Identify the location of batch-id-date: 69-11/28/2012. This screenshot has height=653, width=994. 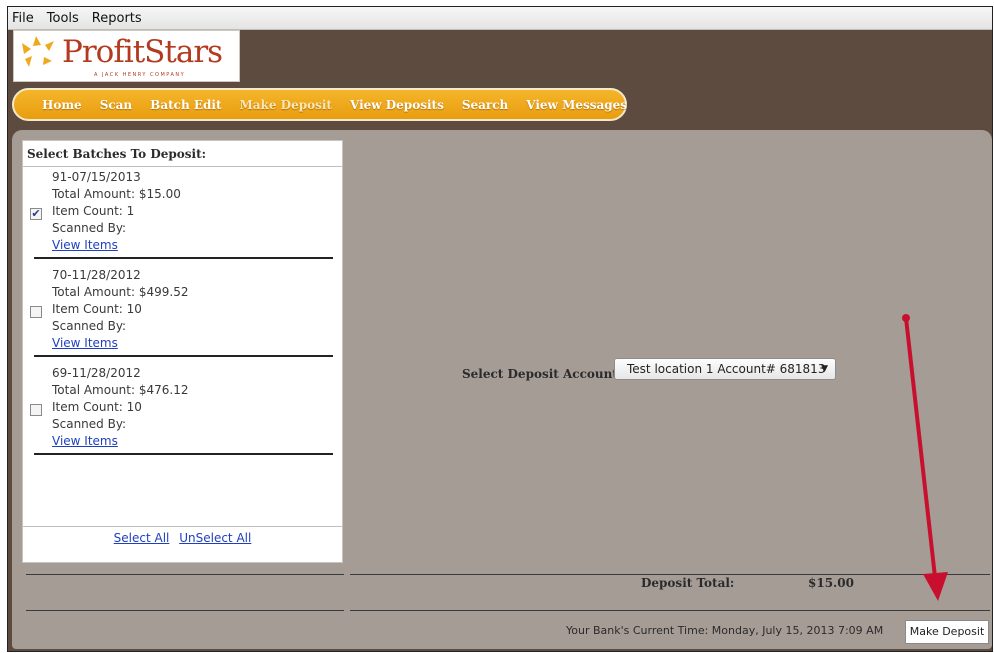
(96, 373).